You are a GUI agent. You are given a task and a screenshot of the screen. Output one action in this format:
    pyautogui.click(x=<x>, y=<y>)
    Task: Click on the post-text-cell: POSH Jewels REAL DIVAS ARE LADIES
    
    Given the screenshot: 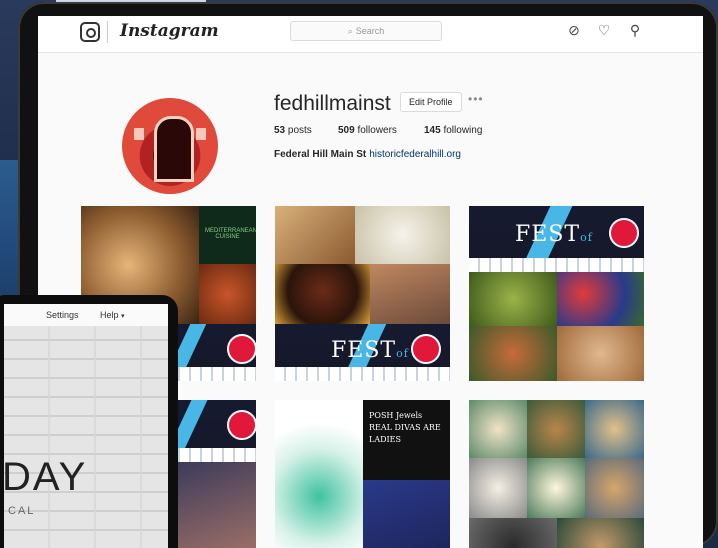 What is the action you would take?
    pyautogui.click(x=406, y=440)
    